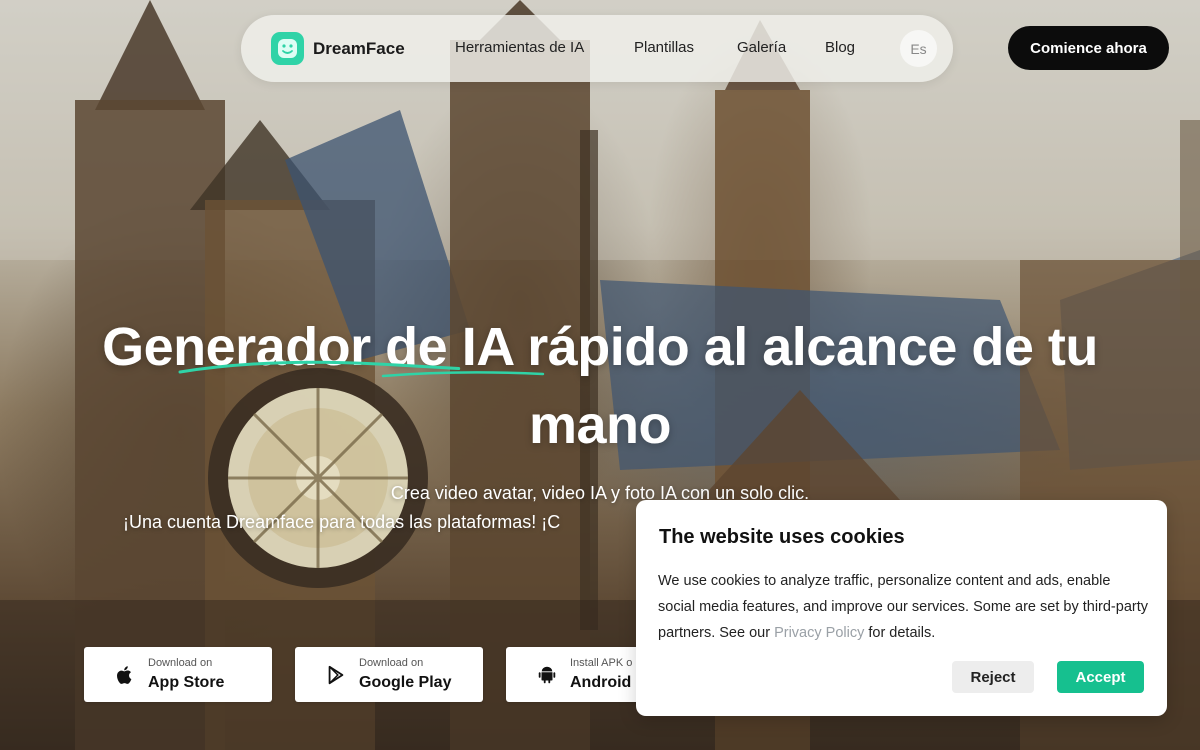 Image resolution: width=1200 pixels, height=750 pixels. Describe the element at coordinates (361, 369) in the screenshot. I see `title-underline-decoration` at that location.